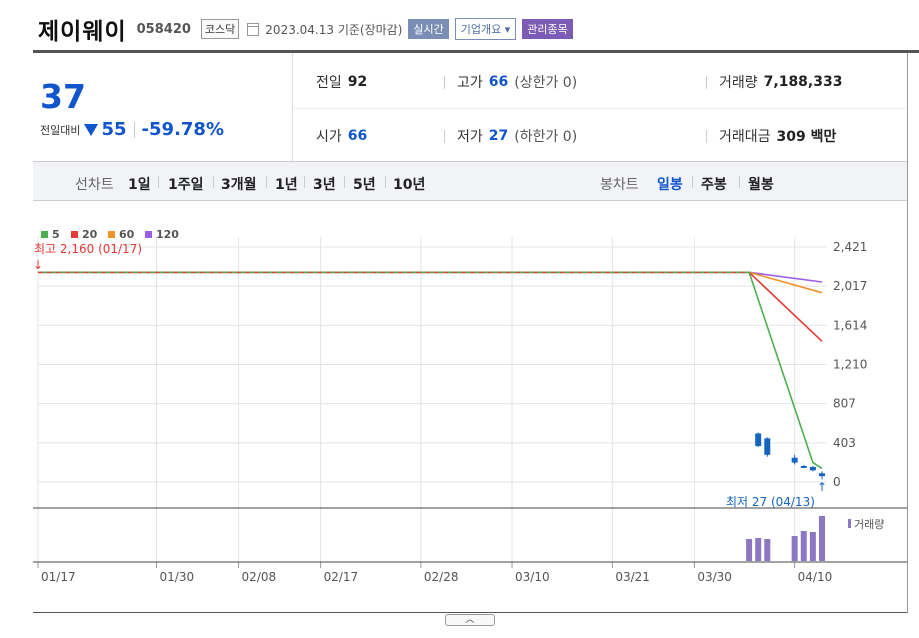 The image size is (919, 638). Describe the element at coordinates (850, 365) in the screenshot. I see `y-tick-label: 1,210` at that location.